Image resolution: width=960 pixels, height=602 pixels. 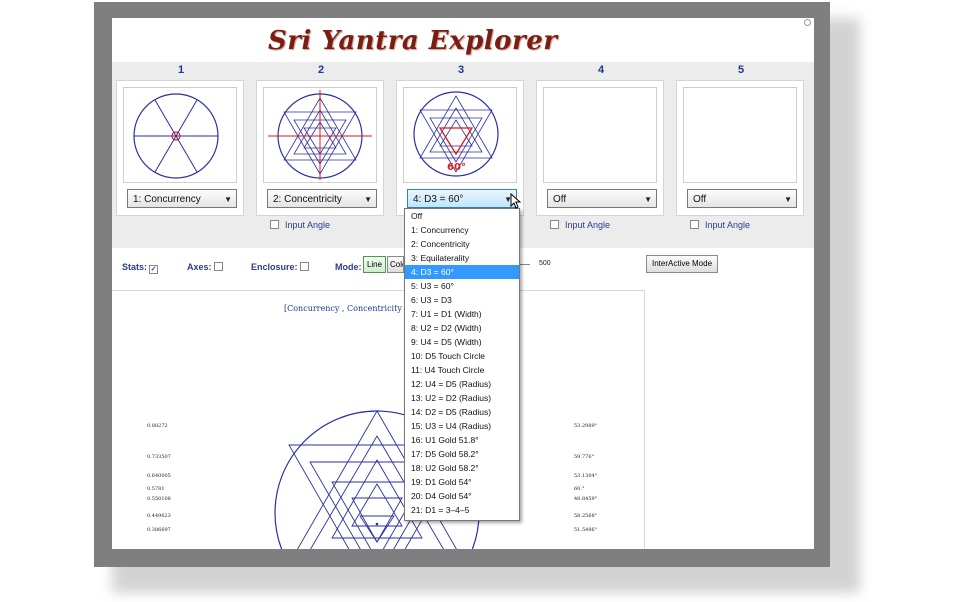 I want to click on dropdown-option: 1: Concurrency, so click(x=462, y=230).